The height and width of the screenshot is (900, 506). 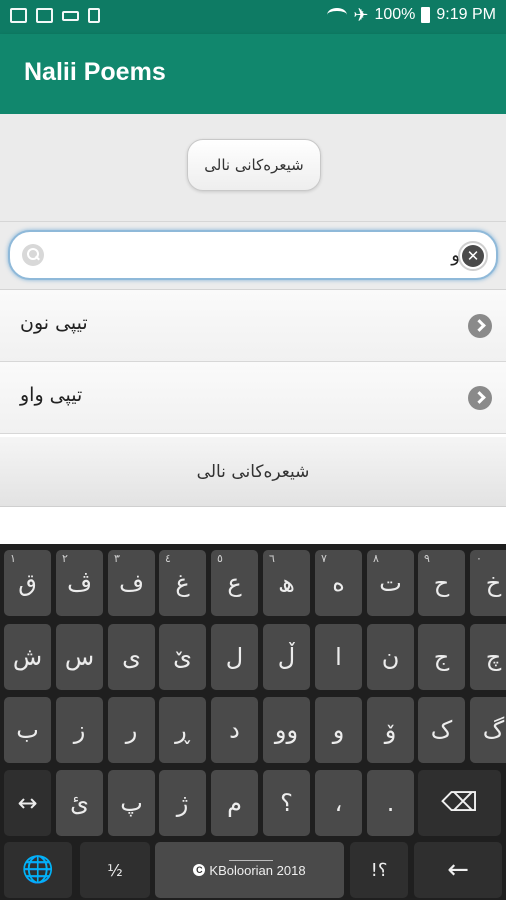 What do you see at coordinates (254, 165) in the screenshot?
I see `poems-home-button: شیعرەکانی نالی` at bounding box center [254, 165].